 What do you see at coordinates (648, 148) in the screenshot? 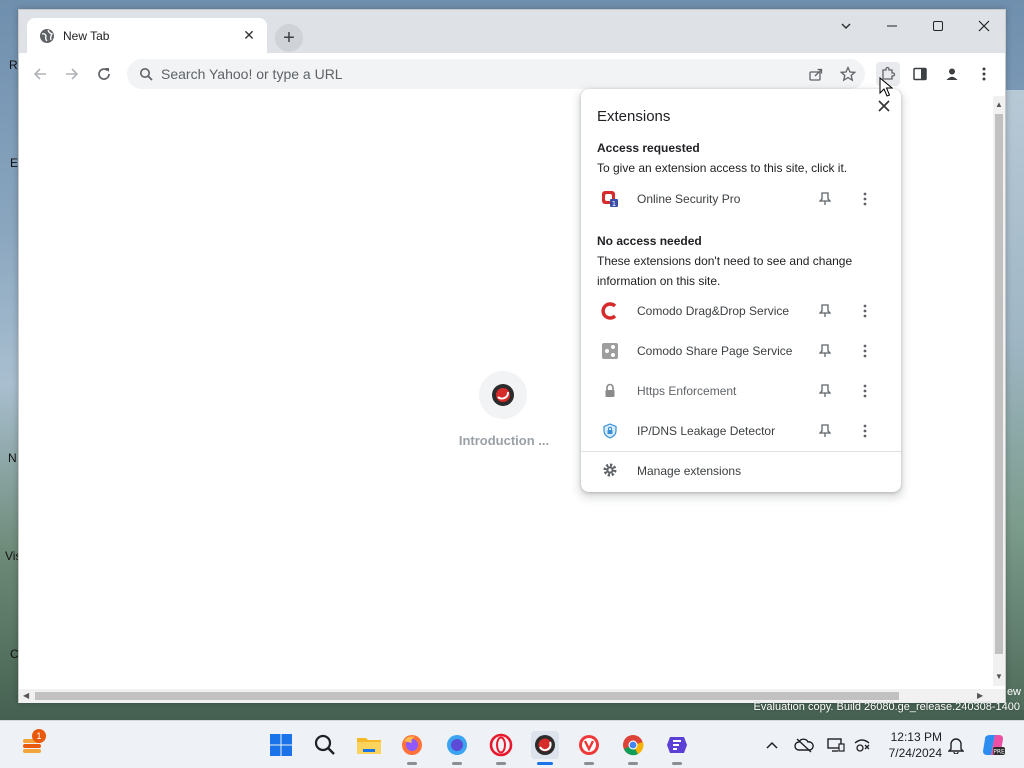
I see `access-requested-heading: Access requested` at bounding box center [648, 148].